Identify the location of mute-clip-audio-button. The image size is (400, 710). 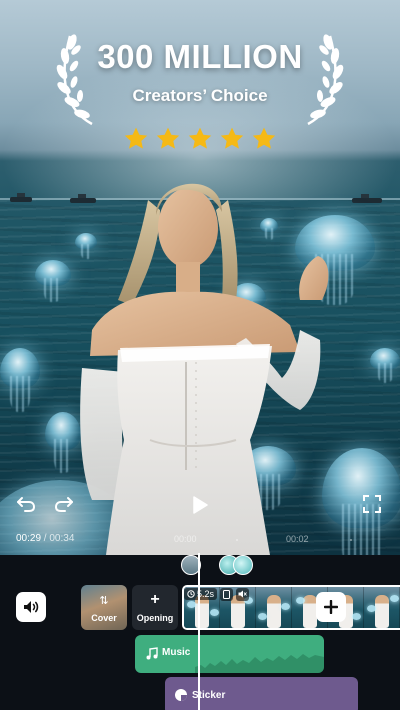
(31, 607).